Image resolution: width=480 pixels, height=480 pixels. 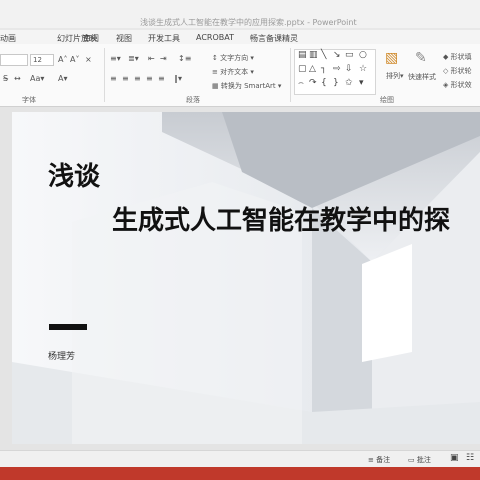 I want to click on font-family-box, so click(x=14, y=60).